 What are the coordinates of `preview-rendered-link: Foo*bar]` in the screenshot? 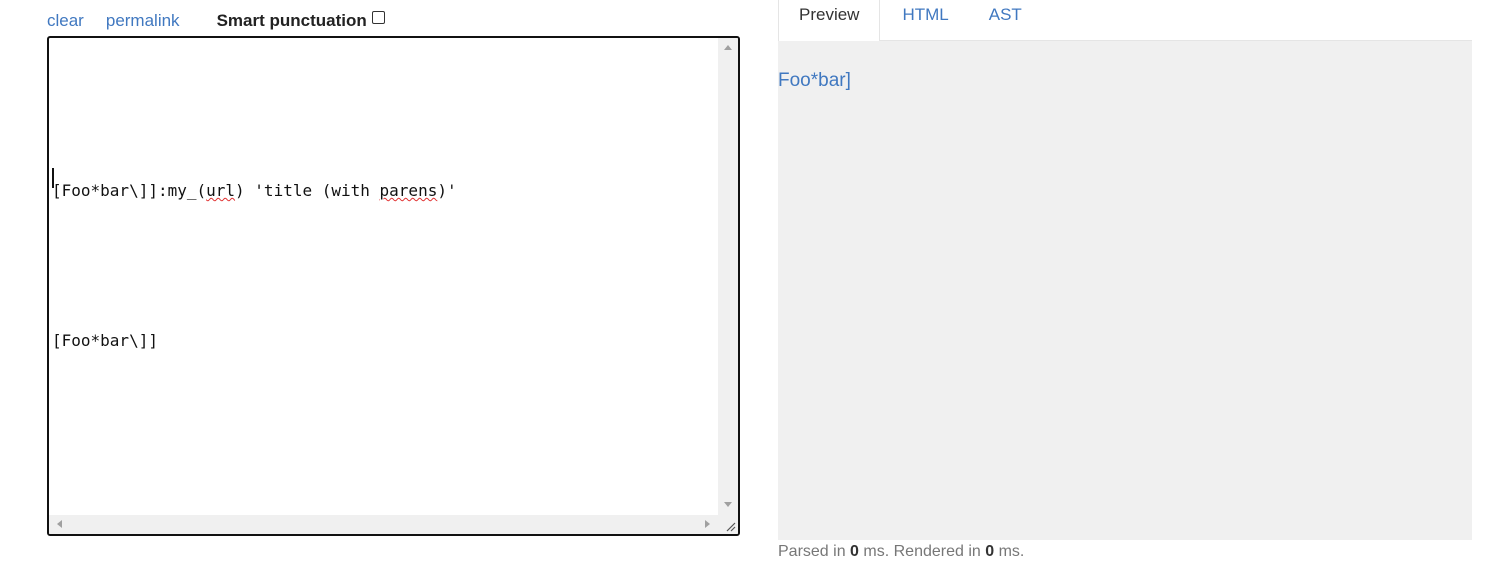 It's located at (814, 81).